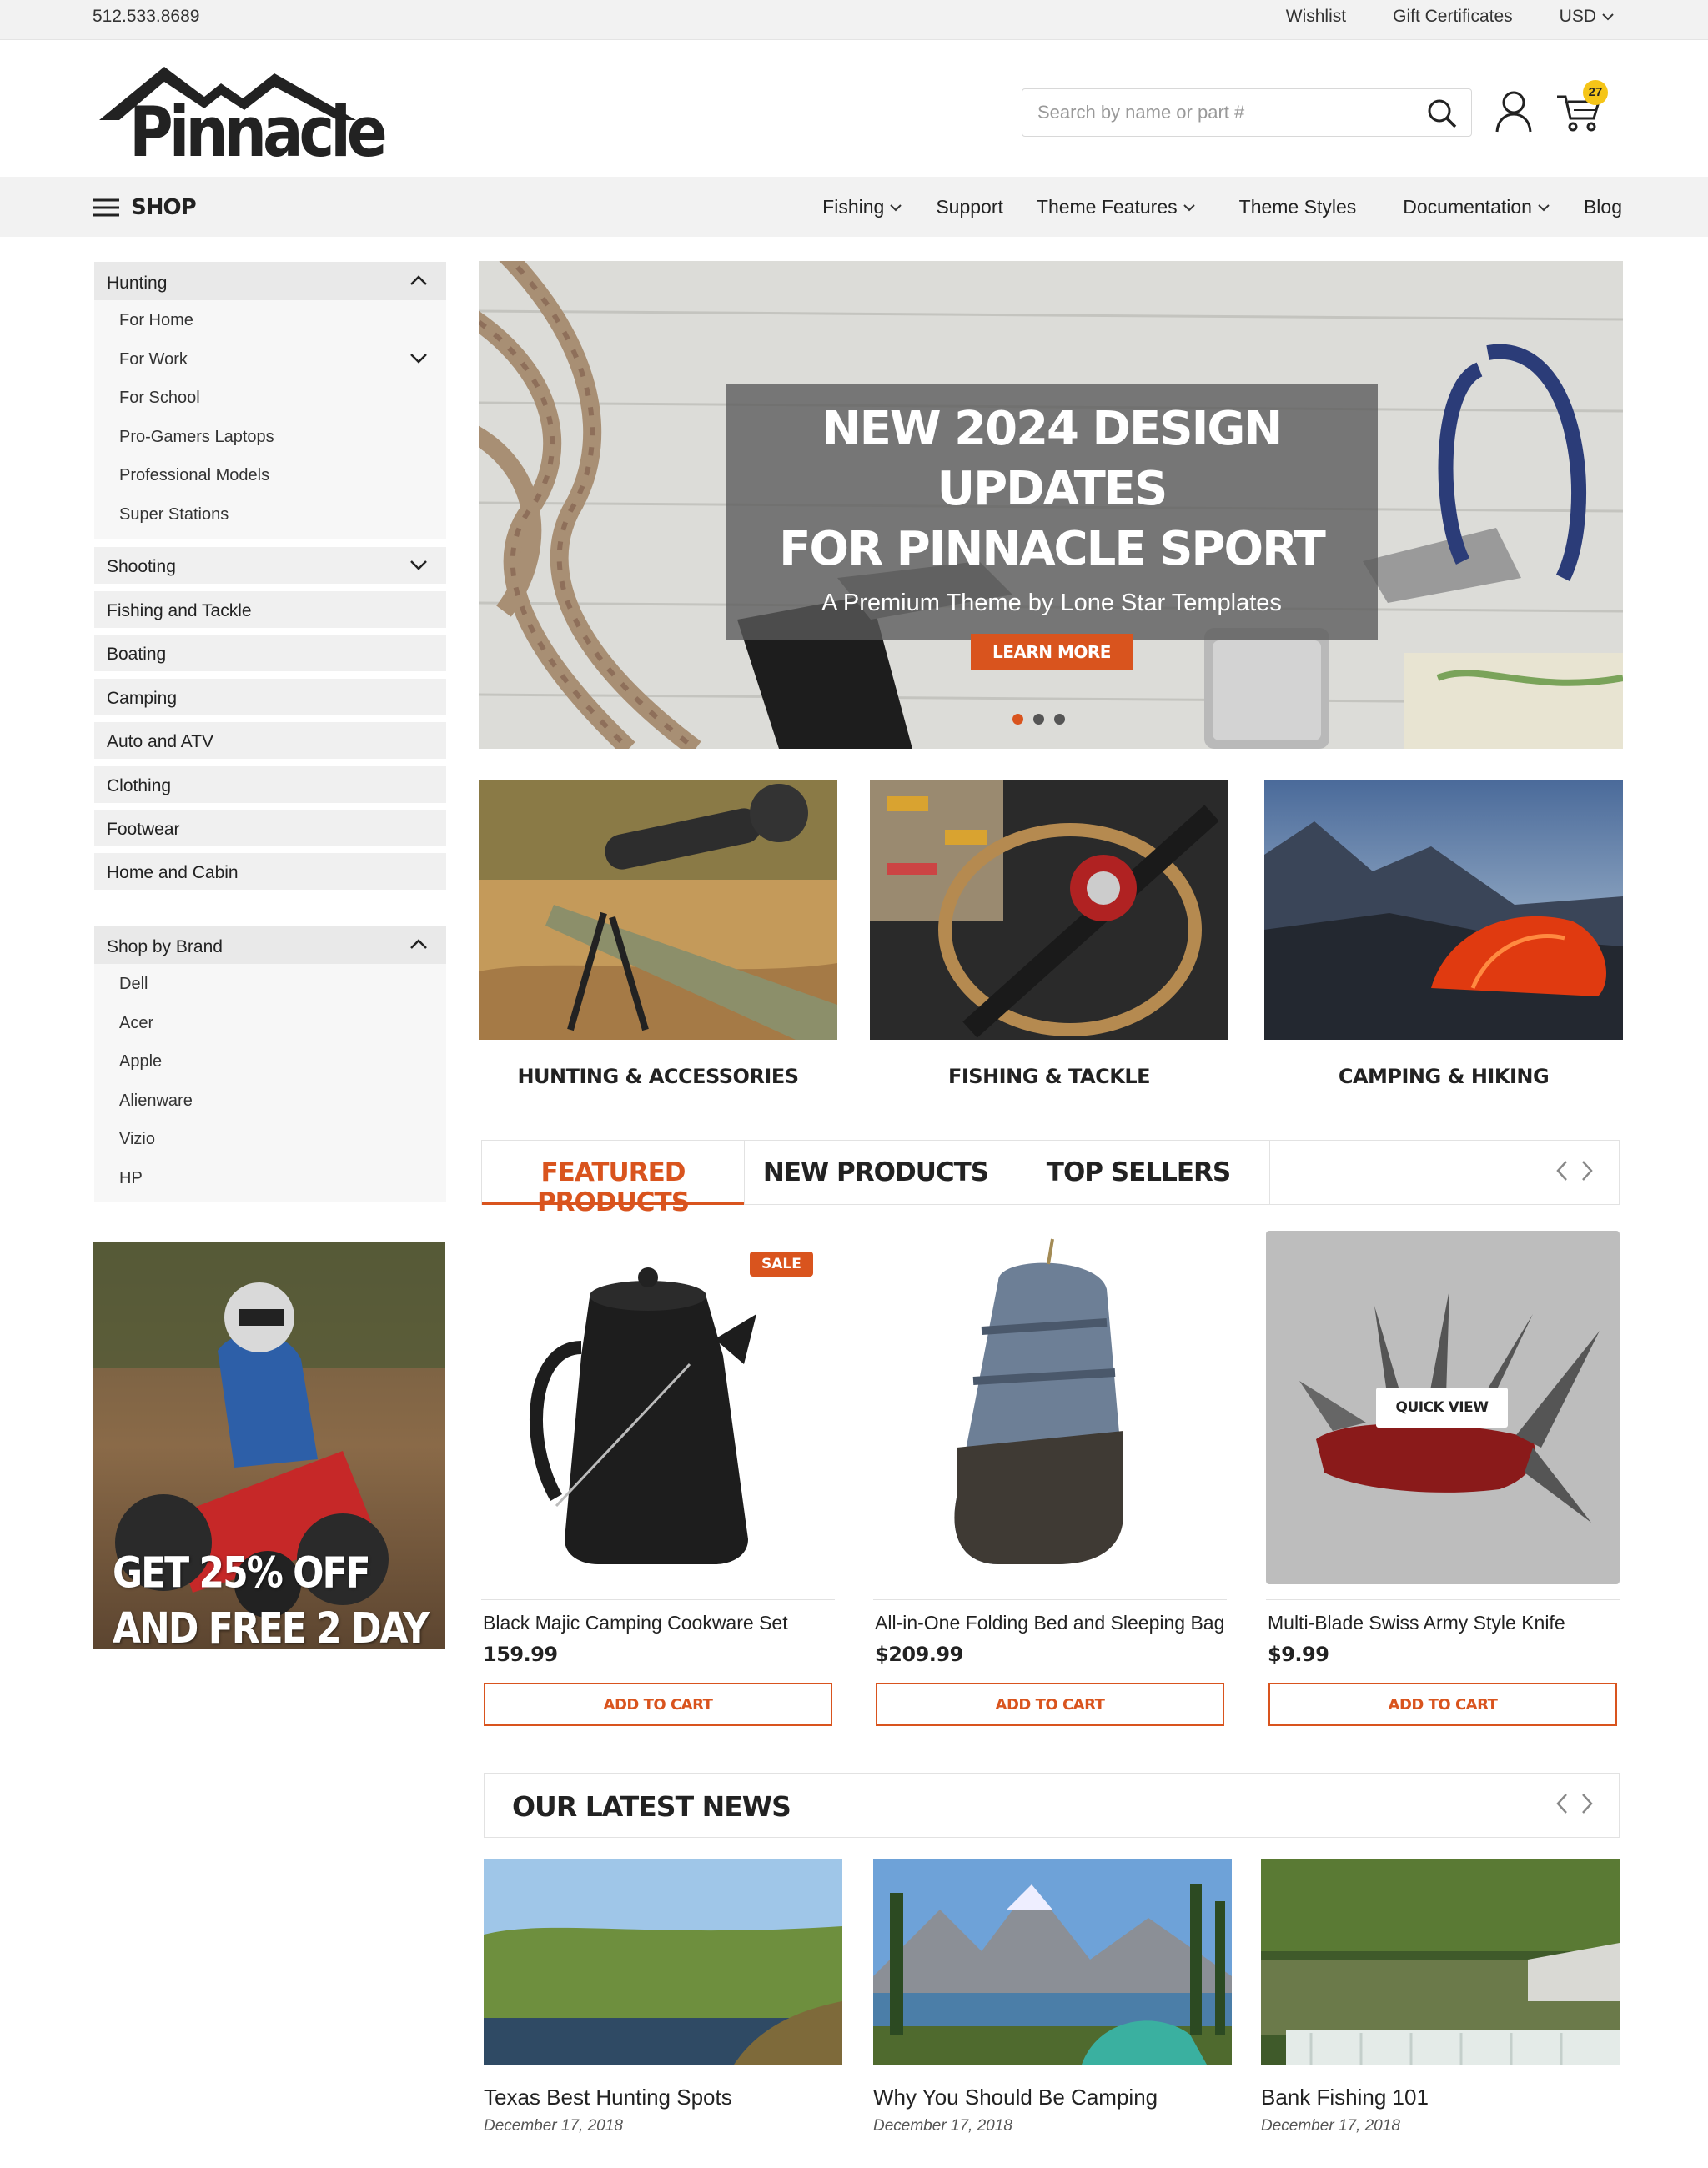  I want to click on product-name: Black Majic Camping Cookware Set, so click(658, 1616).